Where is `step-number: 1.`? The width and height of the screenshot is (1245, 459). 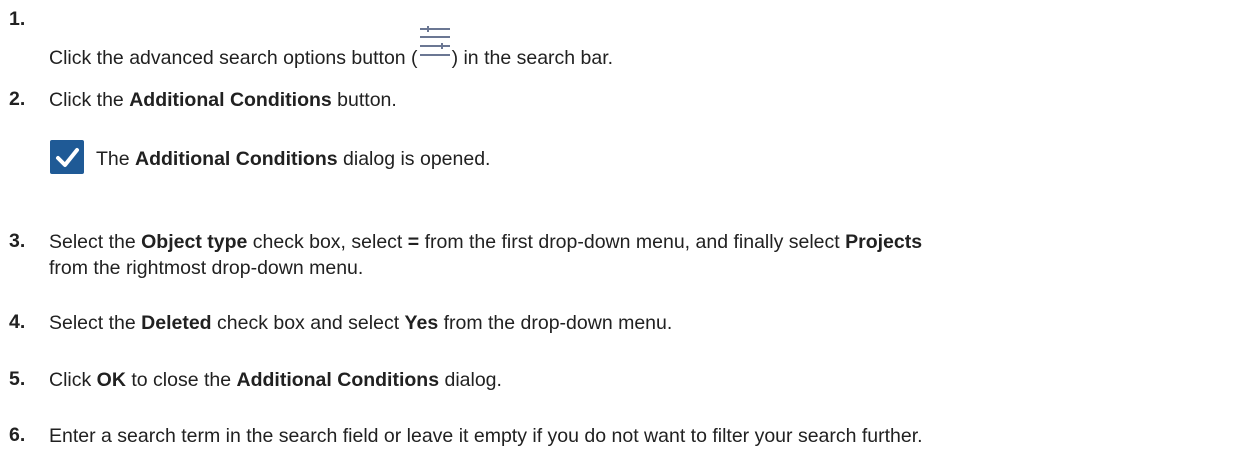 step-number: 1. is located at coordinates (17, 19).